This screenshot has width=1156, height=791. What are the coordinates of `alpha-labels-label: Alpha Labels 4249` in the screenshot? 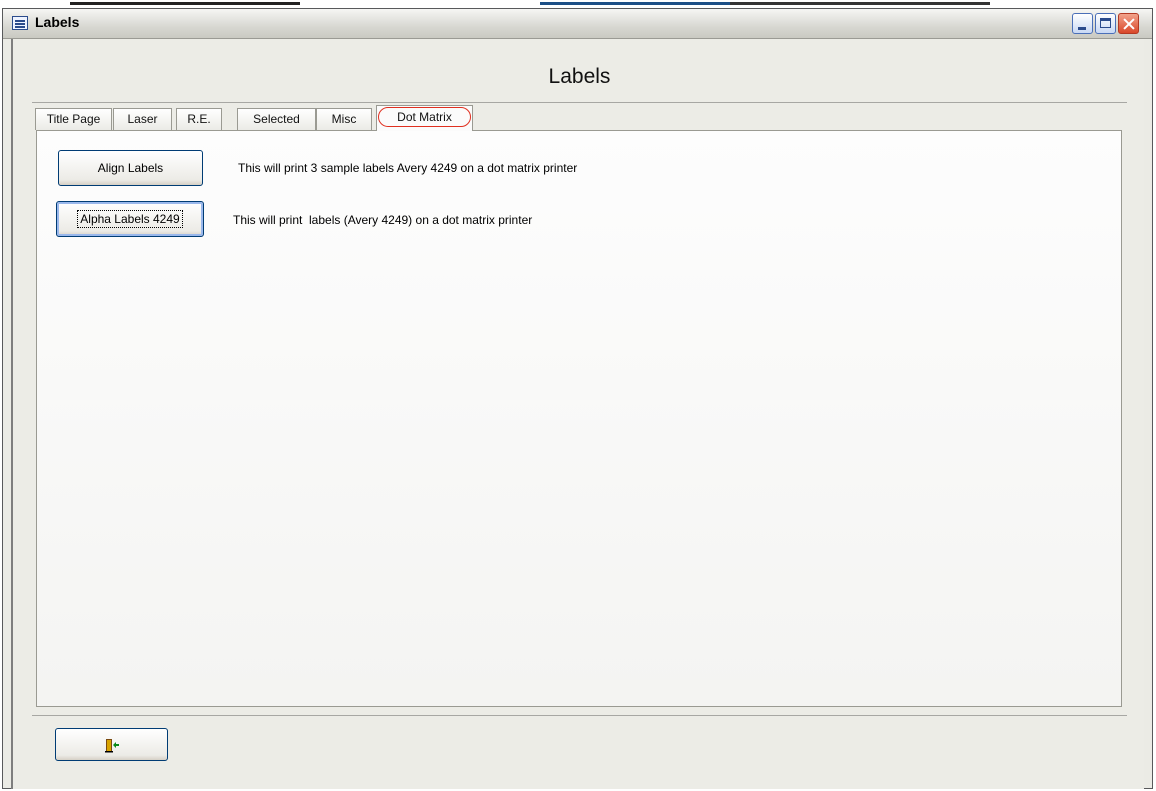 It's located at (130, 219).